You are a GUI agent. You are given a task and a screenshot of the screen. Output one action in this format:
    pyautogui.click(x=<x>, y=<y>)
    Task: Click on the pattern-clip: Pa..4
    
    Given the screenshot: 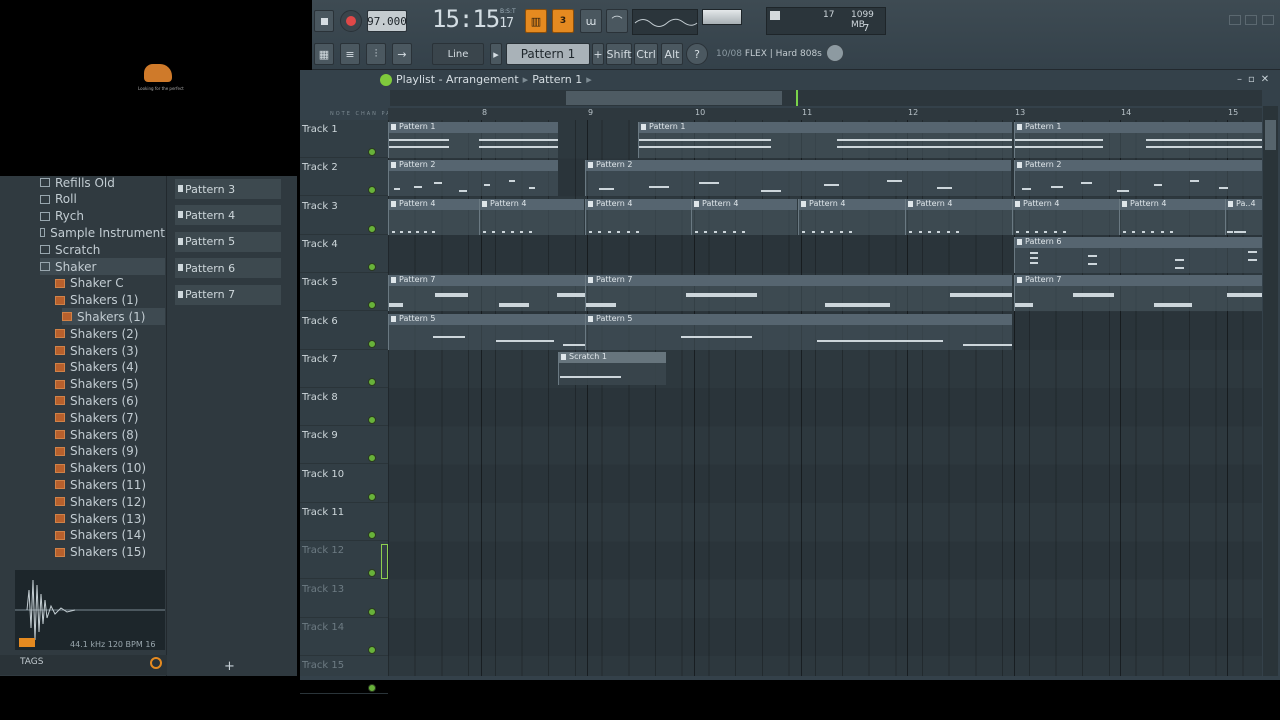 What is the action you would take?
    pyautogui.click(x=1243, y=216)
    